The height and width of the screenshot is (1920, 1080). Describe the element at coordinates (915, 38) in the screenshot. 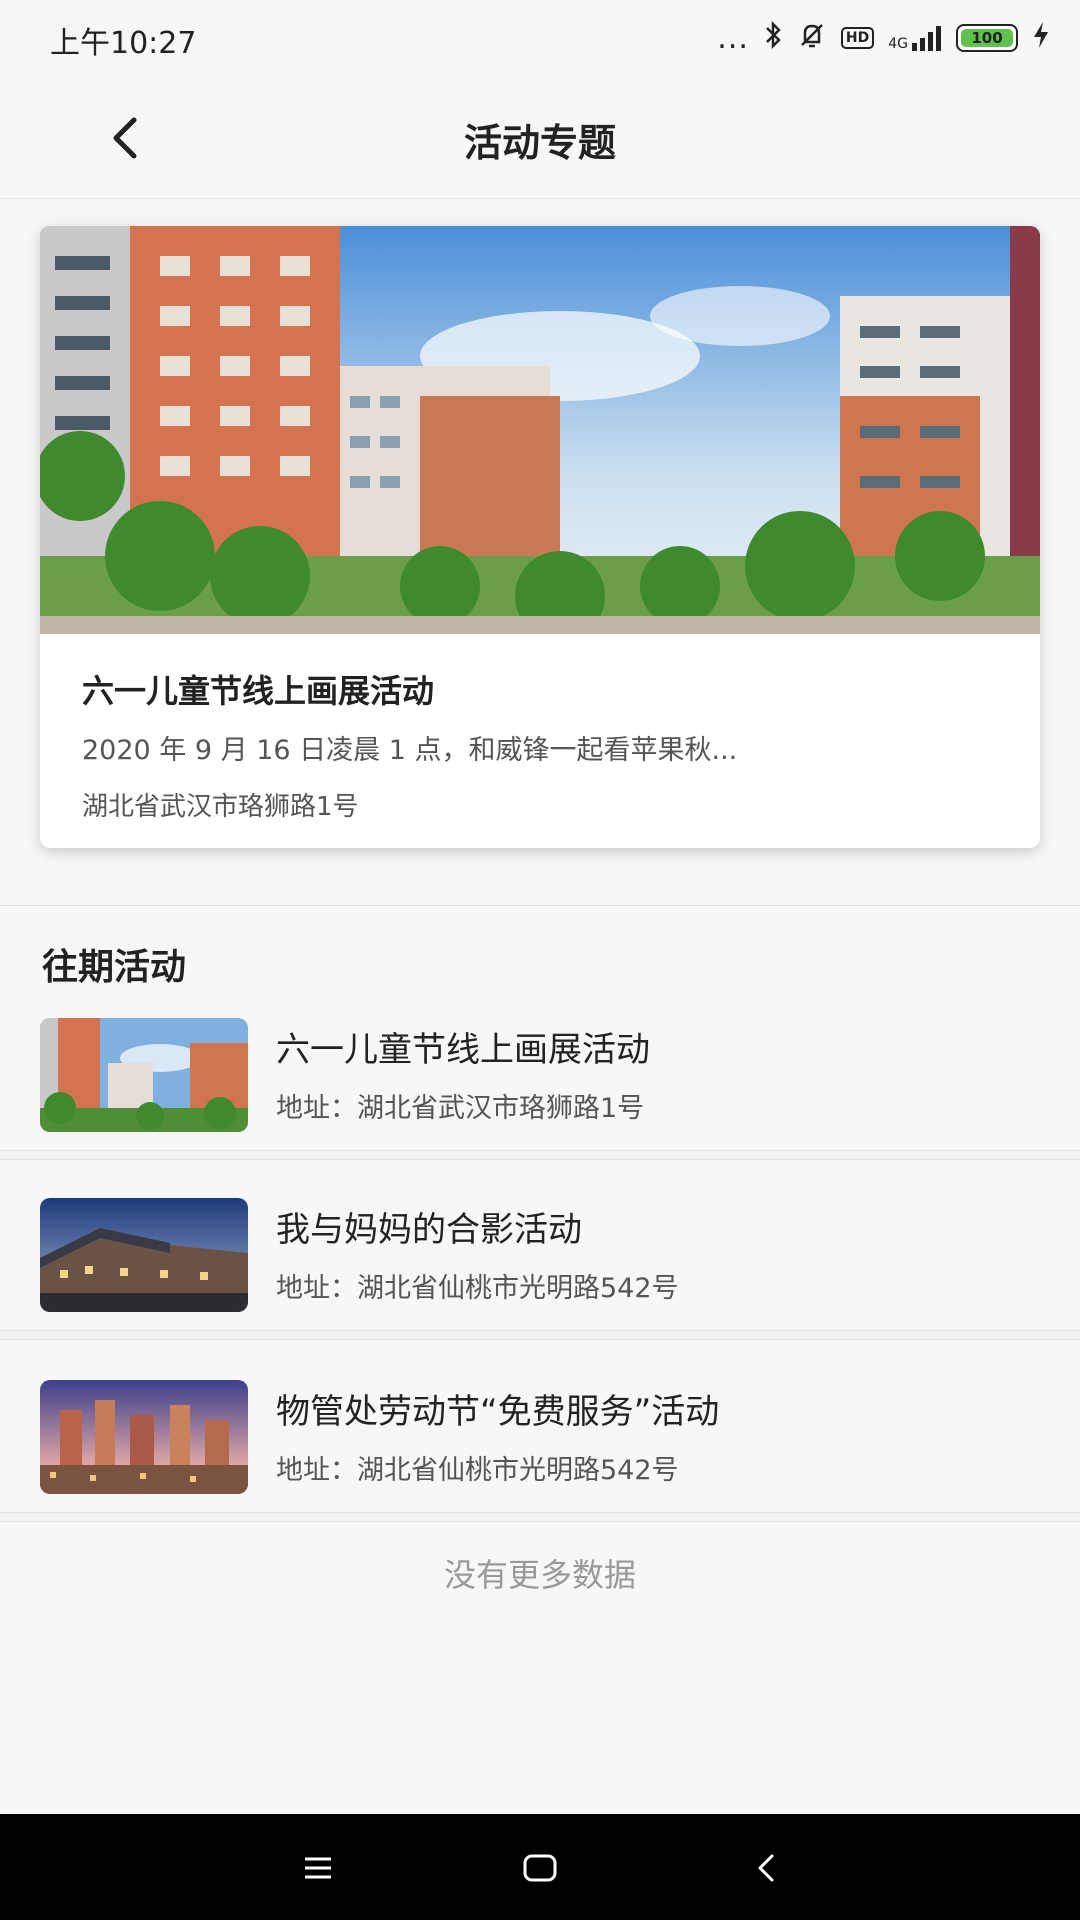

I see `signal-icon: 4G` at that location.